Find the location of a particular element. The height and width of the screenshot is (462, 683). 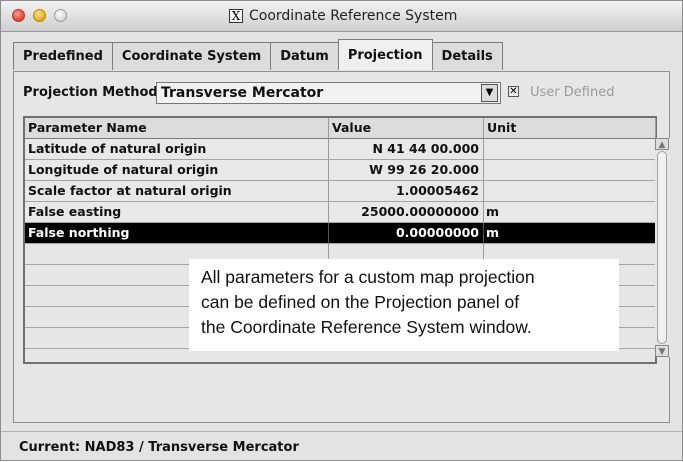

tab-projection: Projection is located at coordinates (385, 54).